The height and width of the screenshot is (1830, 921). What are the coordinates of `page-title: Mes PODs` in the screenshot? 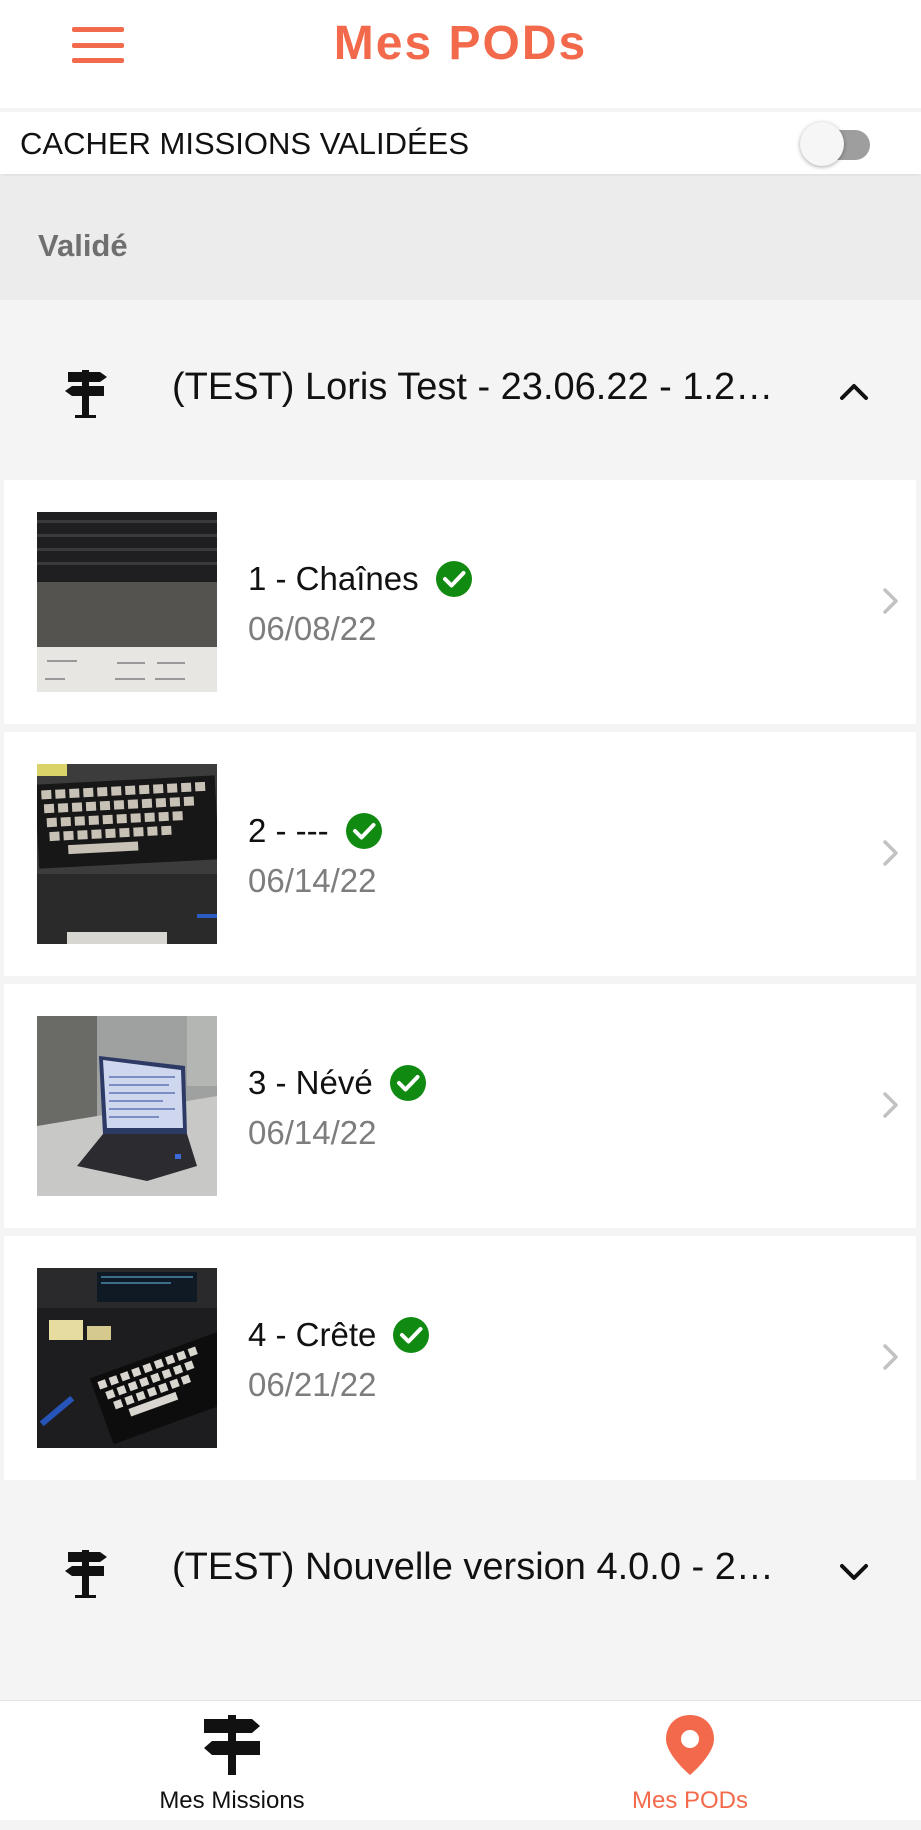 It's located at (460, 43).